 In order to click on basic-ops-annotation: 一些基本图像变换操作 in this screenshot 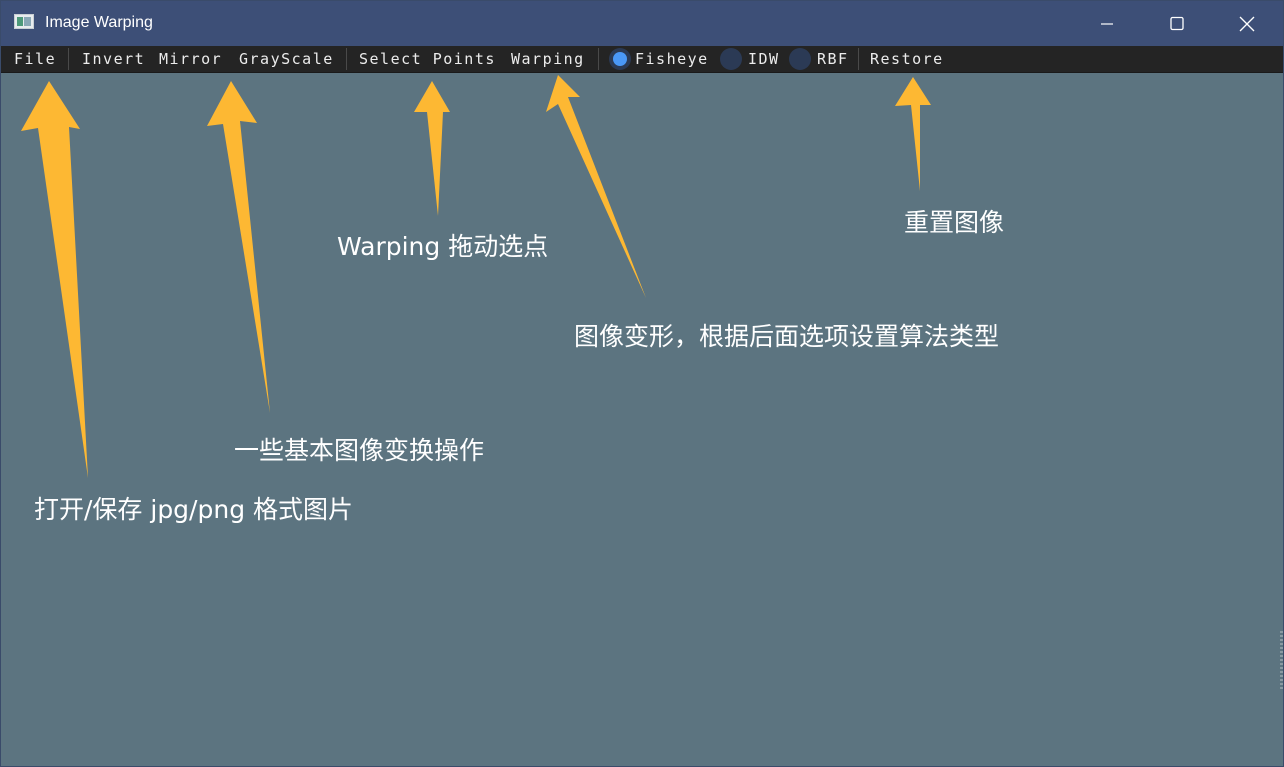, I will do `click(359, 450)`.